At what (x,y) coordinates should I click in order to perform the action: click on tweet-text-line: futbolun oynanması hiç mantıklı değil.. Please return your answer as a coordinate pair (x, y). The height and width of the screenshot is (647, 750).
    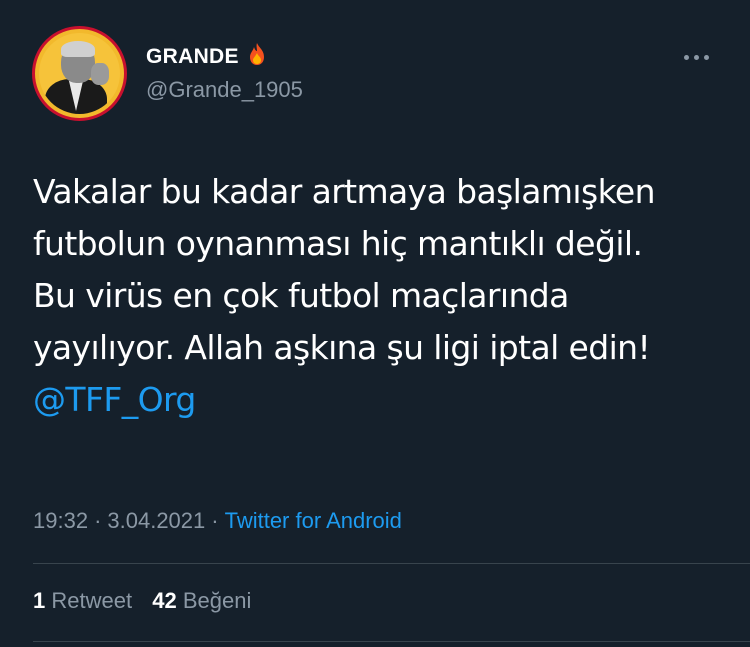
    Looking at the image, I should click on (338, 243).